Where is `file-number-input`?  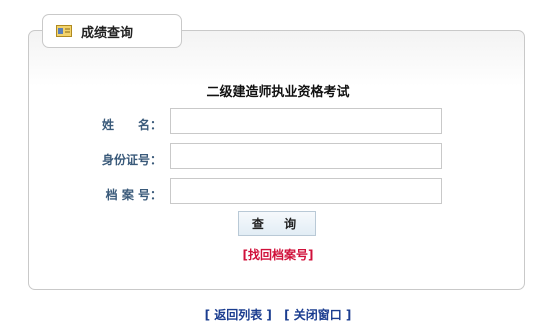 file-number-input is located at coordinates (306, 191).